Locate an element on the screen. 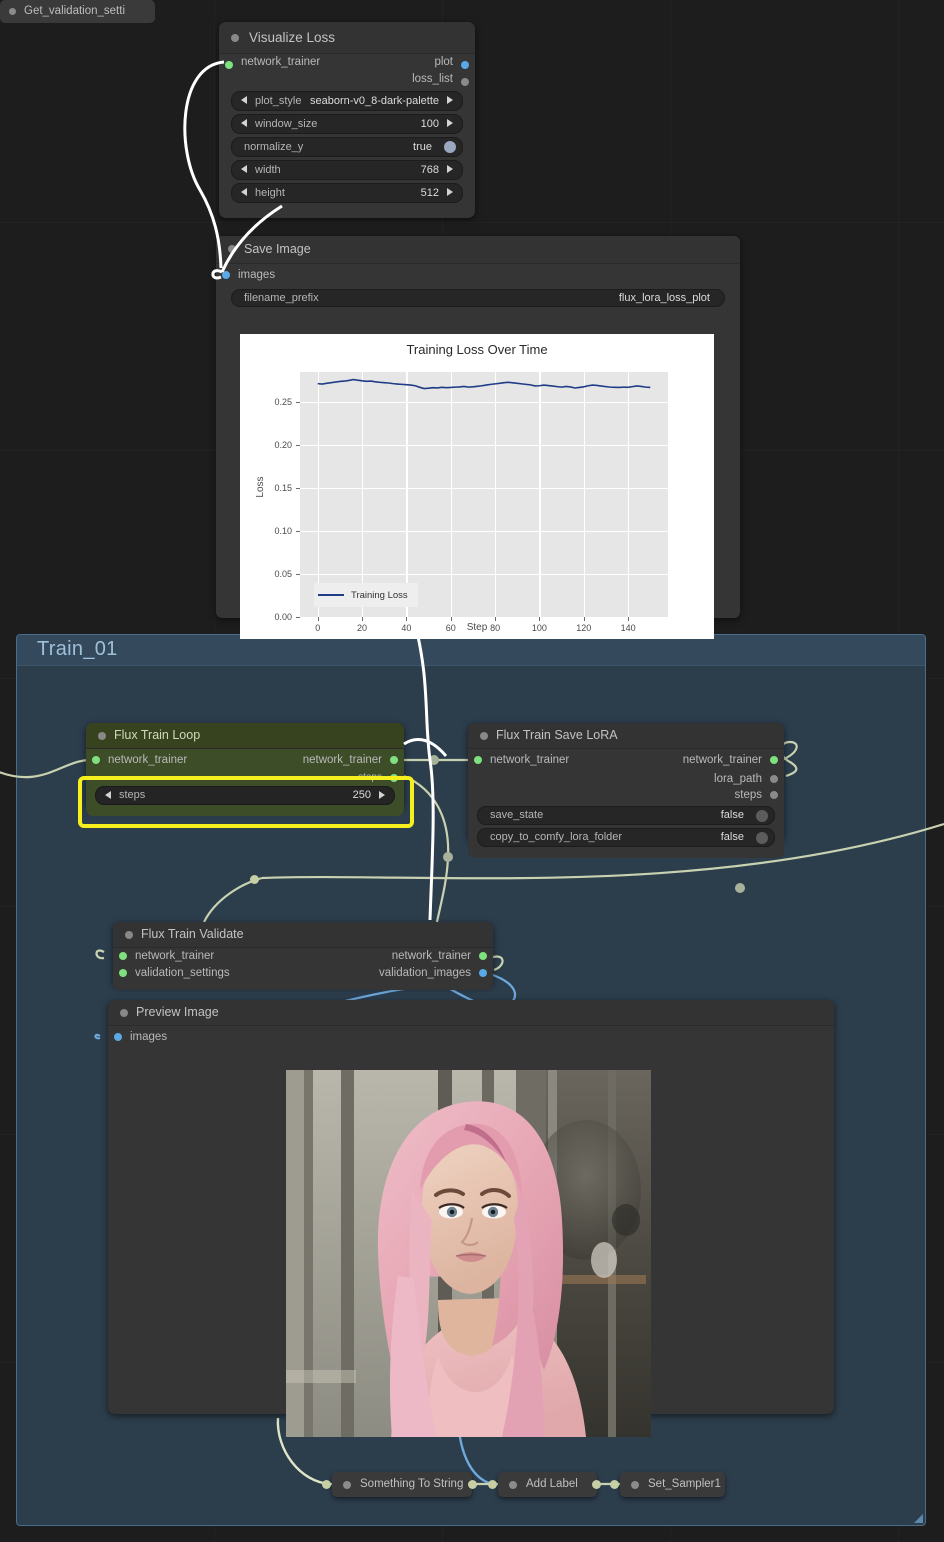 This screenshot has height=1542, width=944. node-title-bar: Set_Sampler1 is located at coordinates (672, 1484).